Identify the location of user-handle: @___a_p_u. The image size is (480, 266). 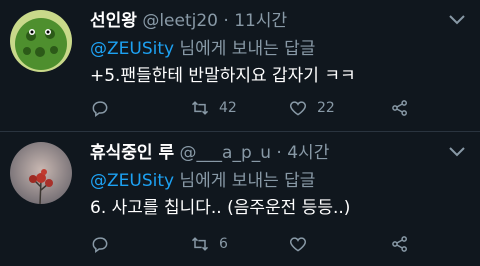
(225, 153).